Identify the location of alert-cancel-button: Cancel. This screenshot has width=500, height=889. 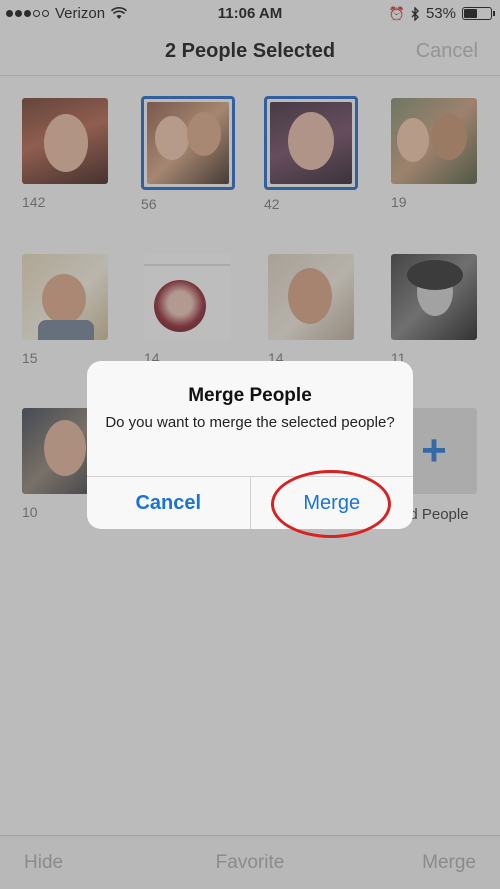
(169, 503).